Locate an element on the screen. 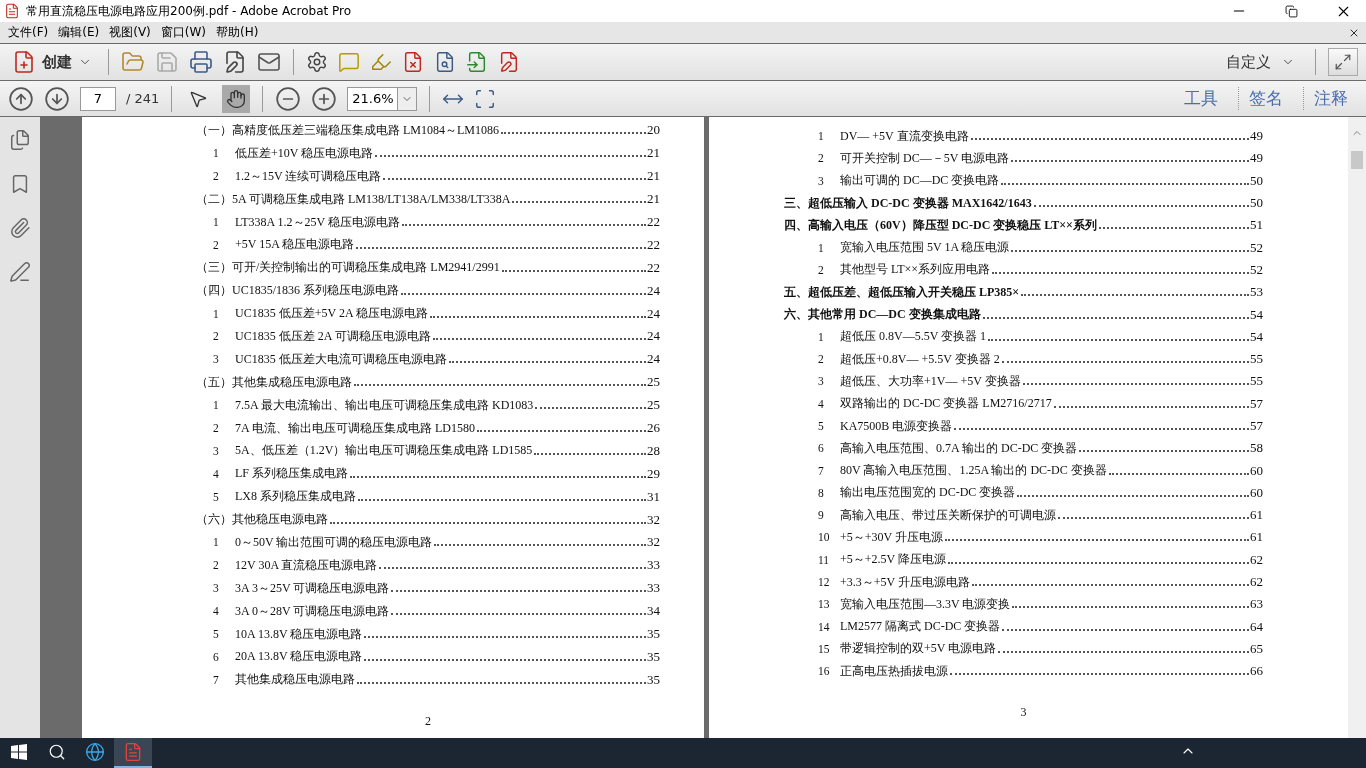 The width and height of the screenshot is (1366, 768). settings-icon is located at coordinates (317, 62).